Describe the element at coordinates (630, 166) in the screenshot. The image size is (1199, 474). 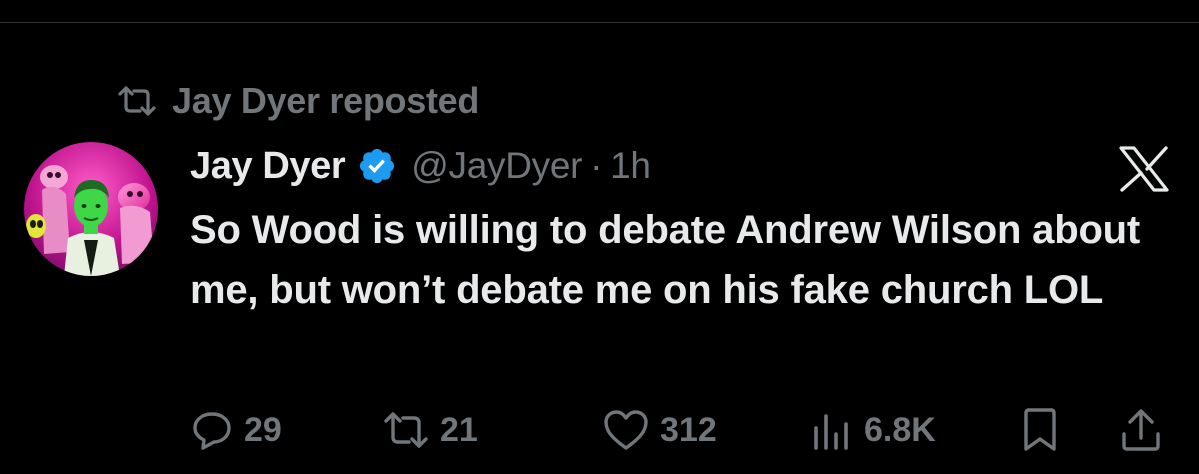
I see `timestamp: 1h` at that location.